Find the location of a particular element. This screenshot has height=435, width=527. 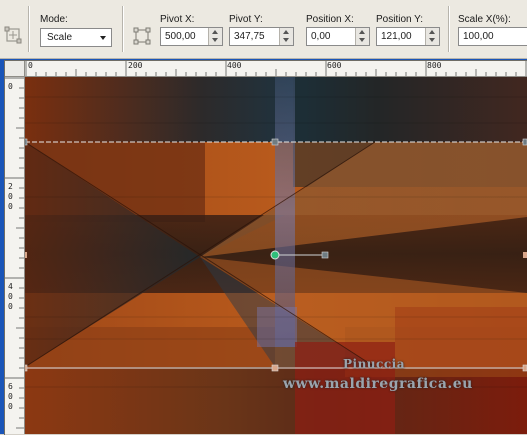

position-y-field: 121,00 is located at coordinates (408, 36).